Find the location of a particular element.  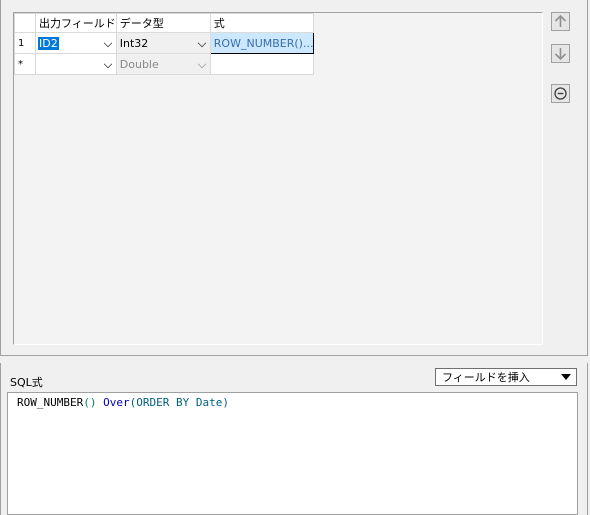

output-field-cell: ID2 is located at coordinates (76, 43).